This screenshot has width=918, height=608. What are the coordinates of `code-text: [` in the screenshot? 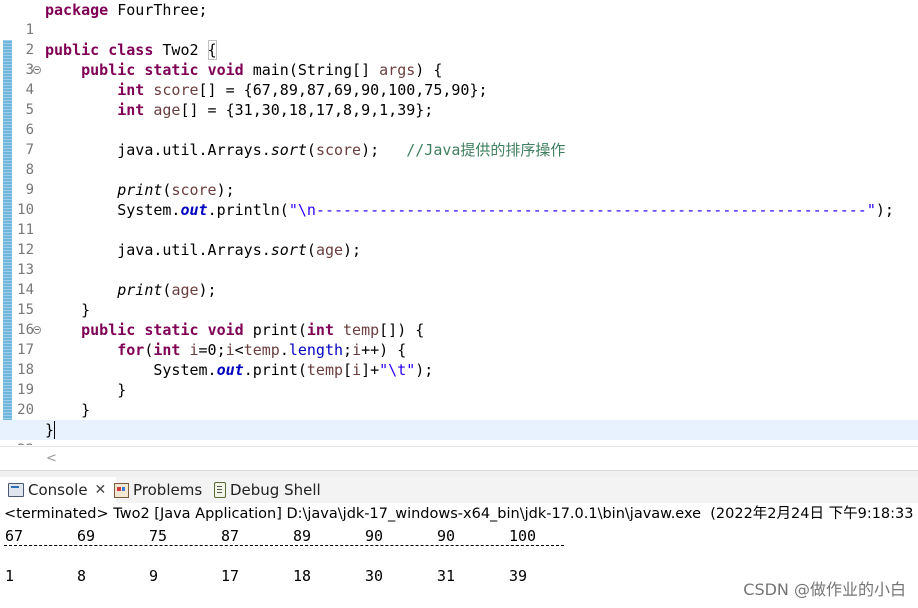 It's located at (348, 370).